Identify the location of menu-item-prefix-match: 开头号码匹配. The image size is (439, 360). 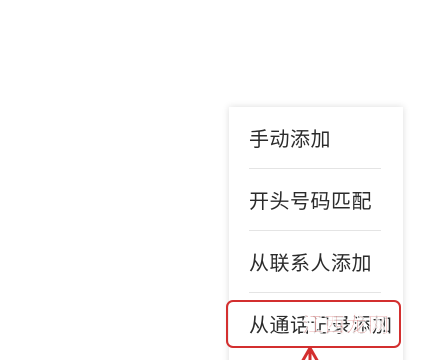
(316, 199).